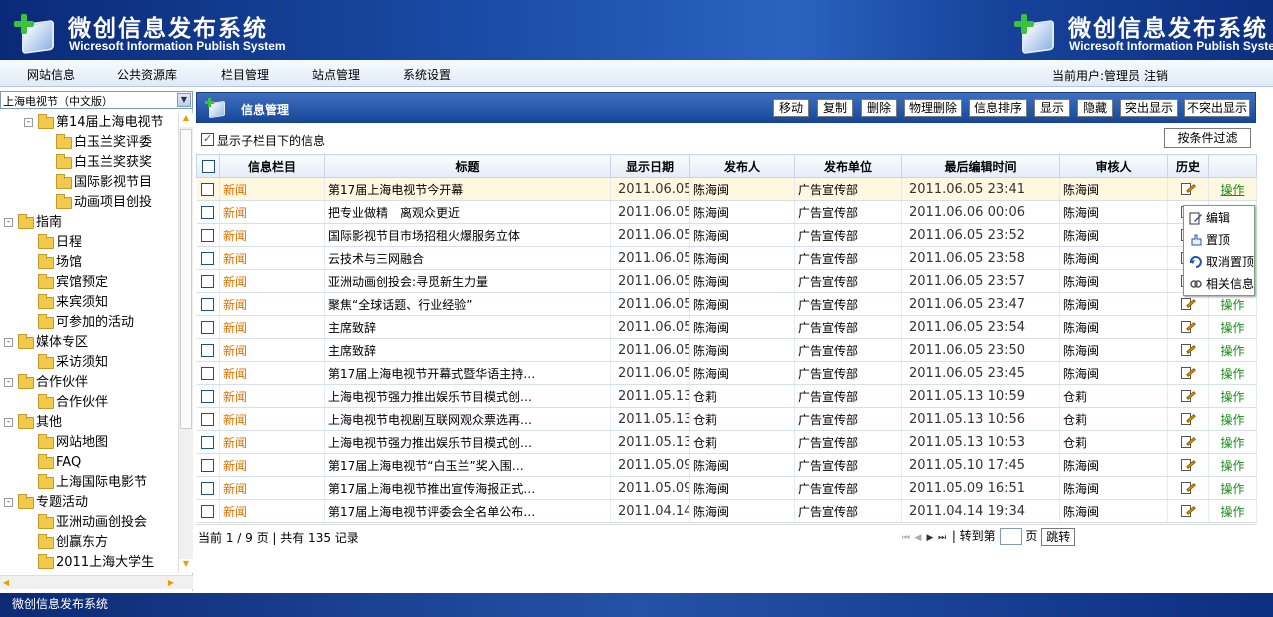 The image size is (1273, 617). Describe the element at coordinates (650, 166) in the screenshot. I see `header-display-date: 显示日期` at that location.